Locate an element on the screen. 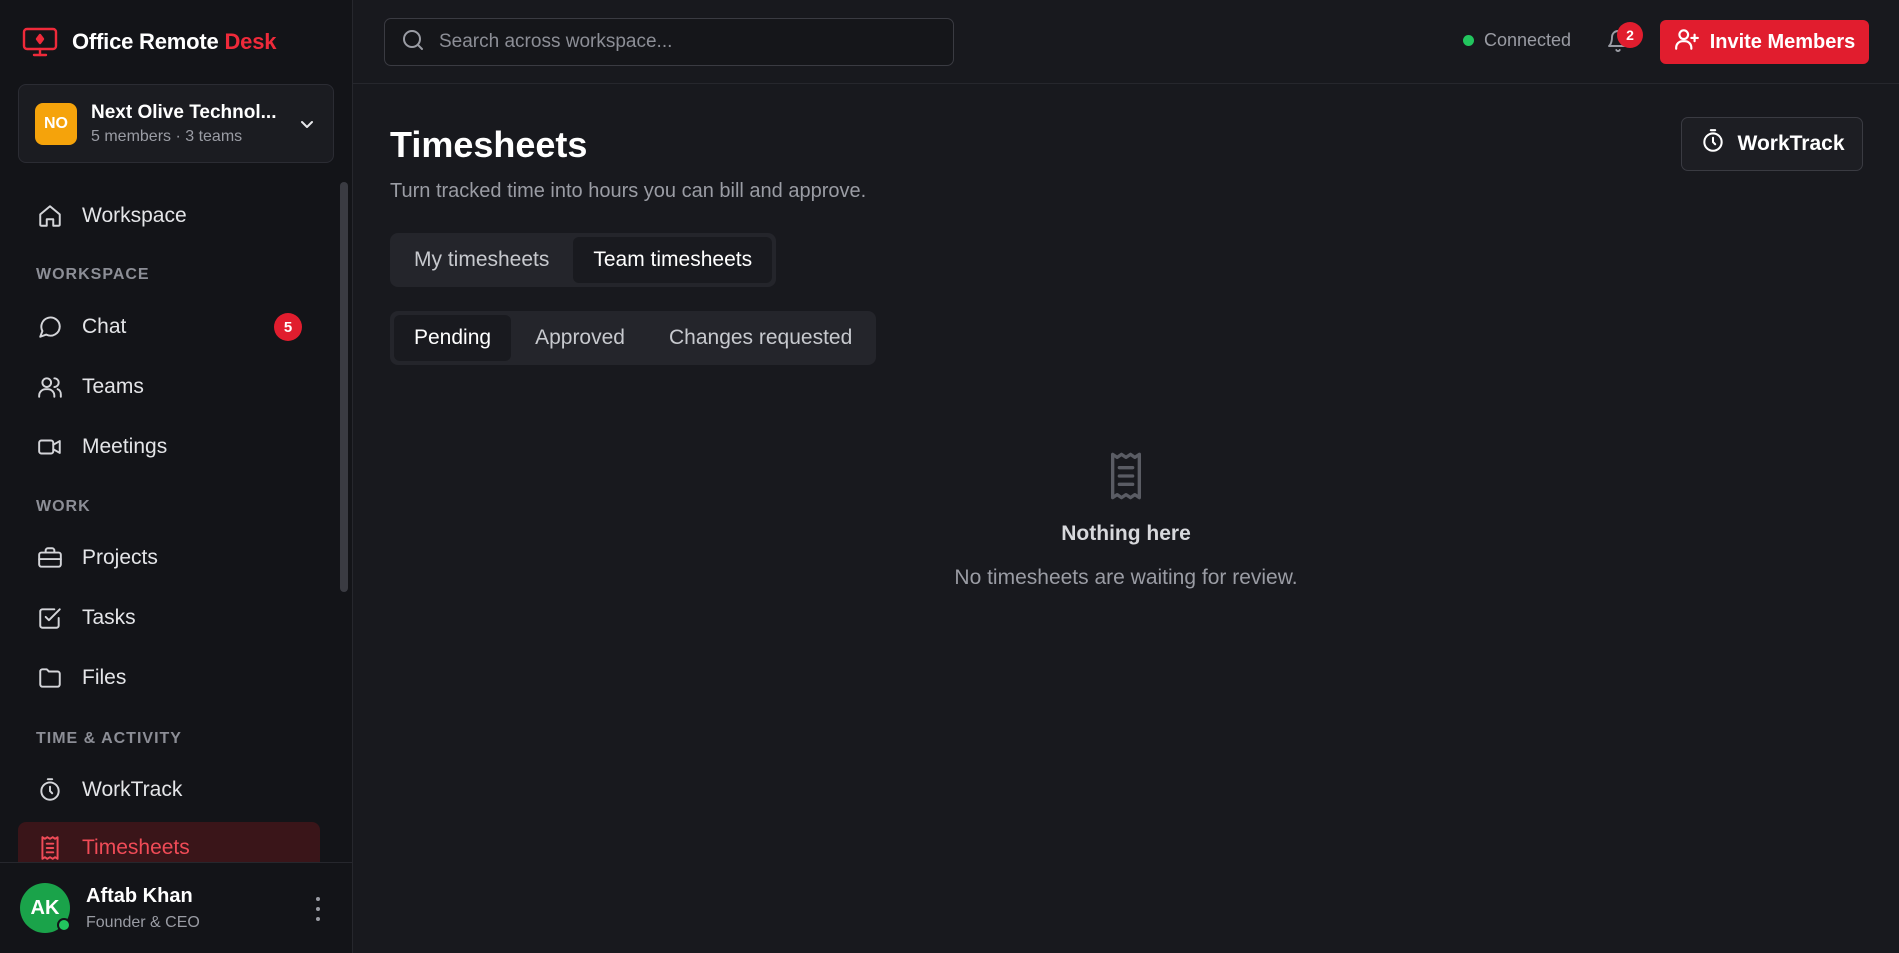  sidebar-item-projects: Projects is located at coordinates (169, 558).